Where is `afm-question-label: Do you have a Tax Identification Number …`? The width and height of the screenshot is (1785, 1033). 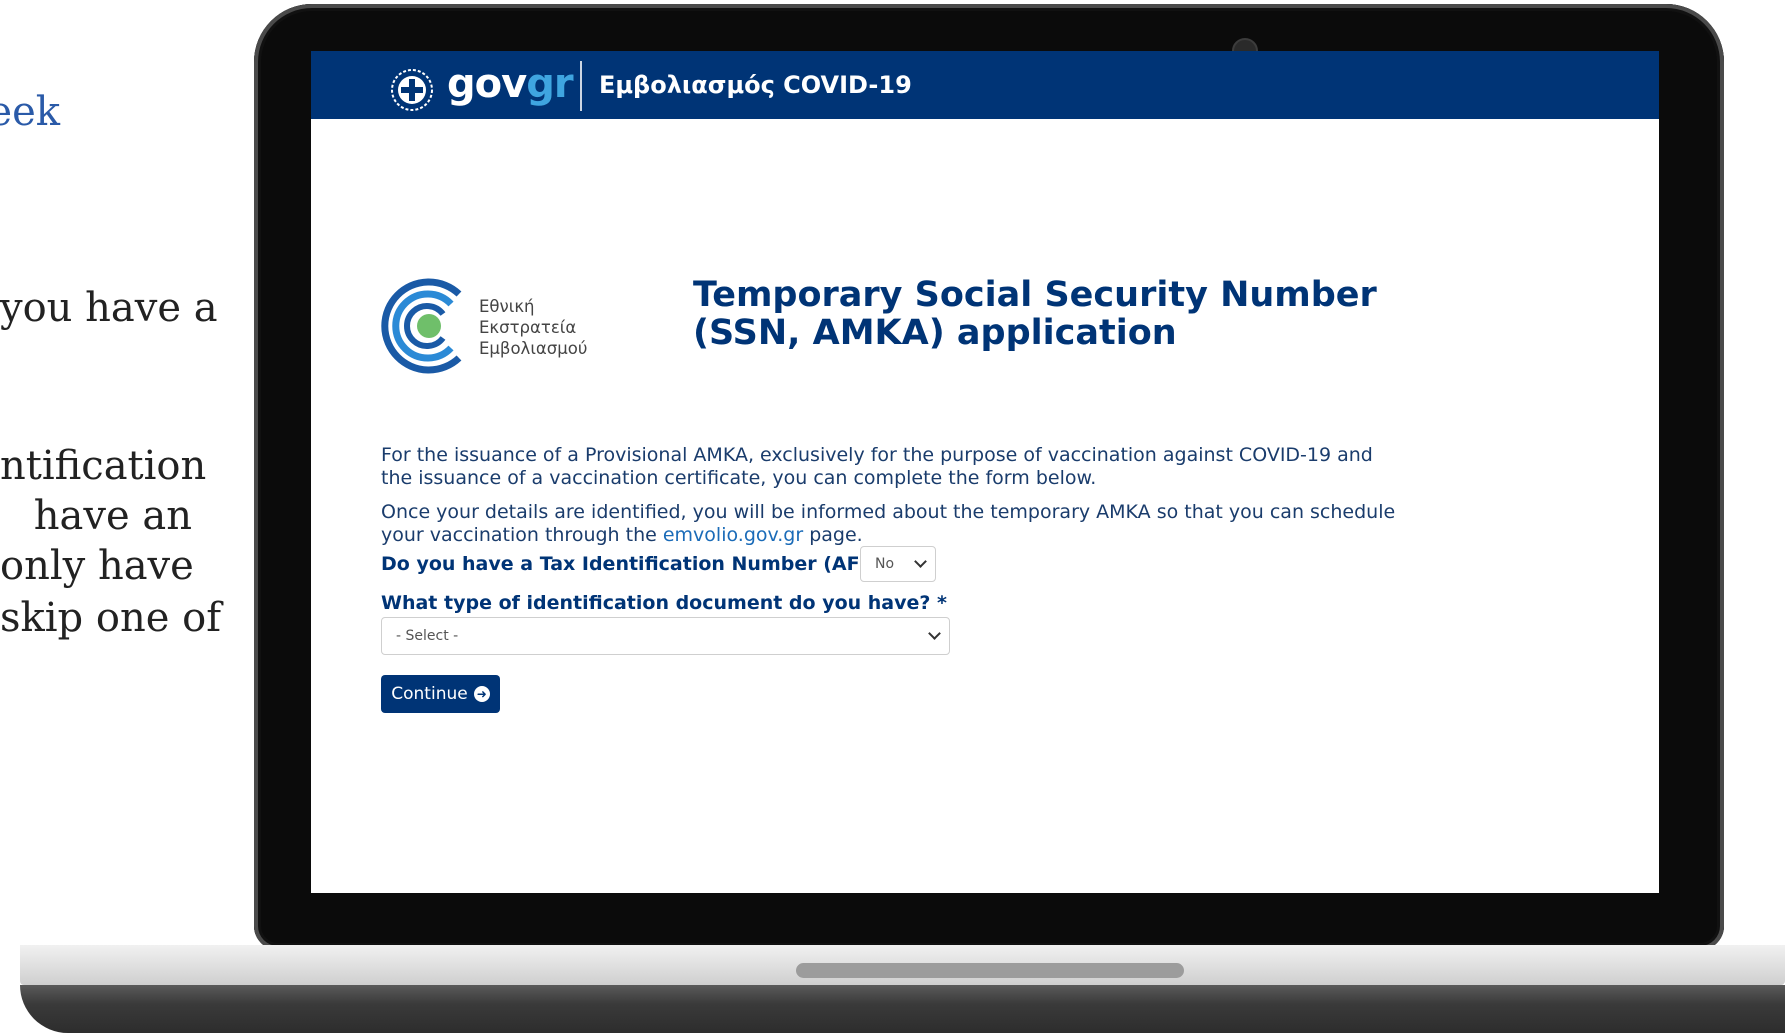
afm-question-label: Do you have a Tax Identification Number … is located at coordinates (648, 564).